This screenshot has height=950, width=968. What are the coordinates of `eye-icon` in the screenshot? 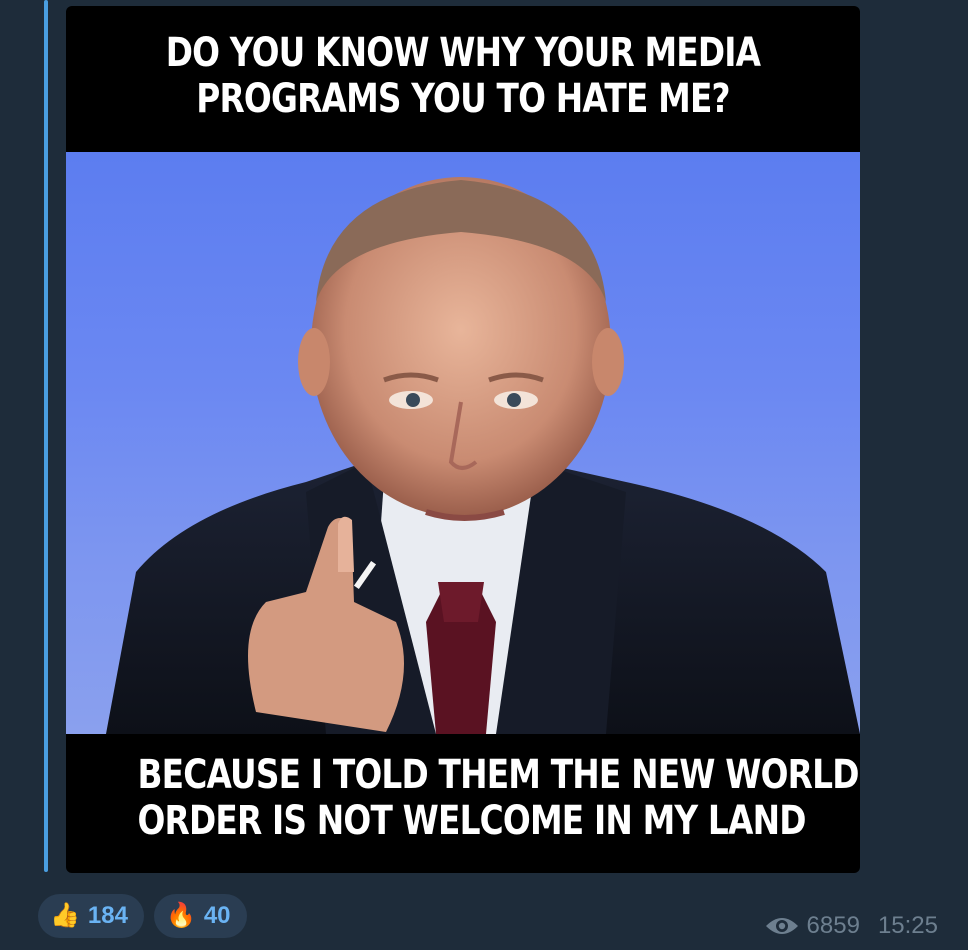 It's located at (781, 926).